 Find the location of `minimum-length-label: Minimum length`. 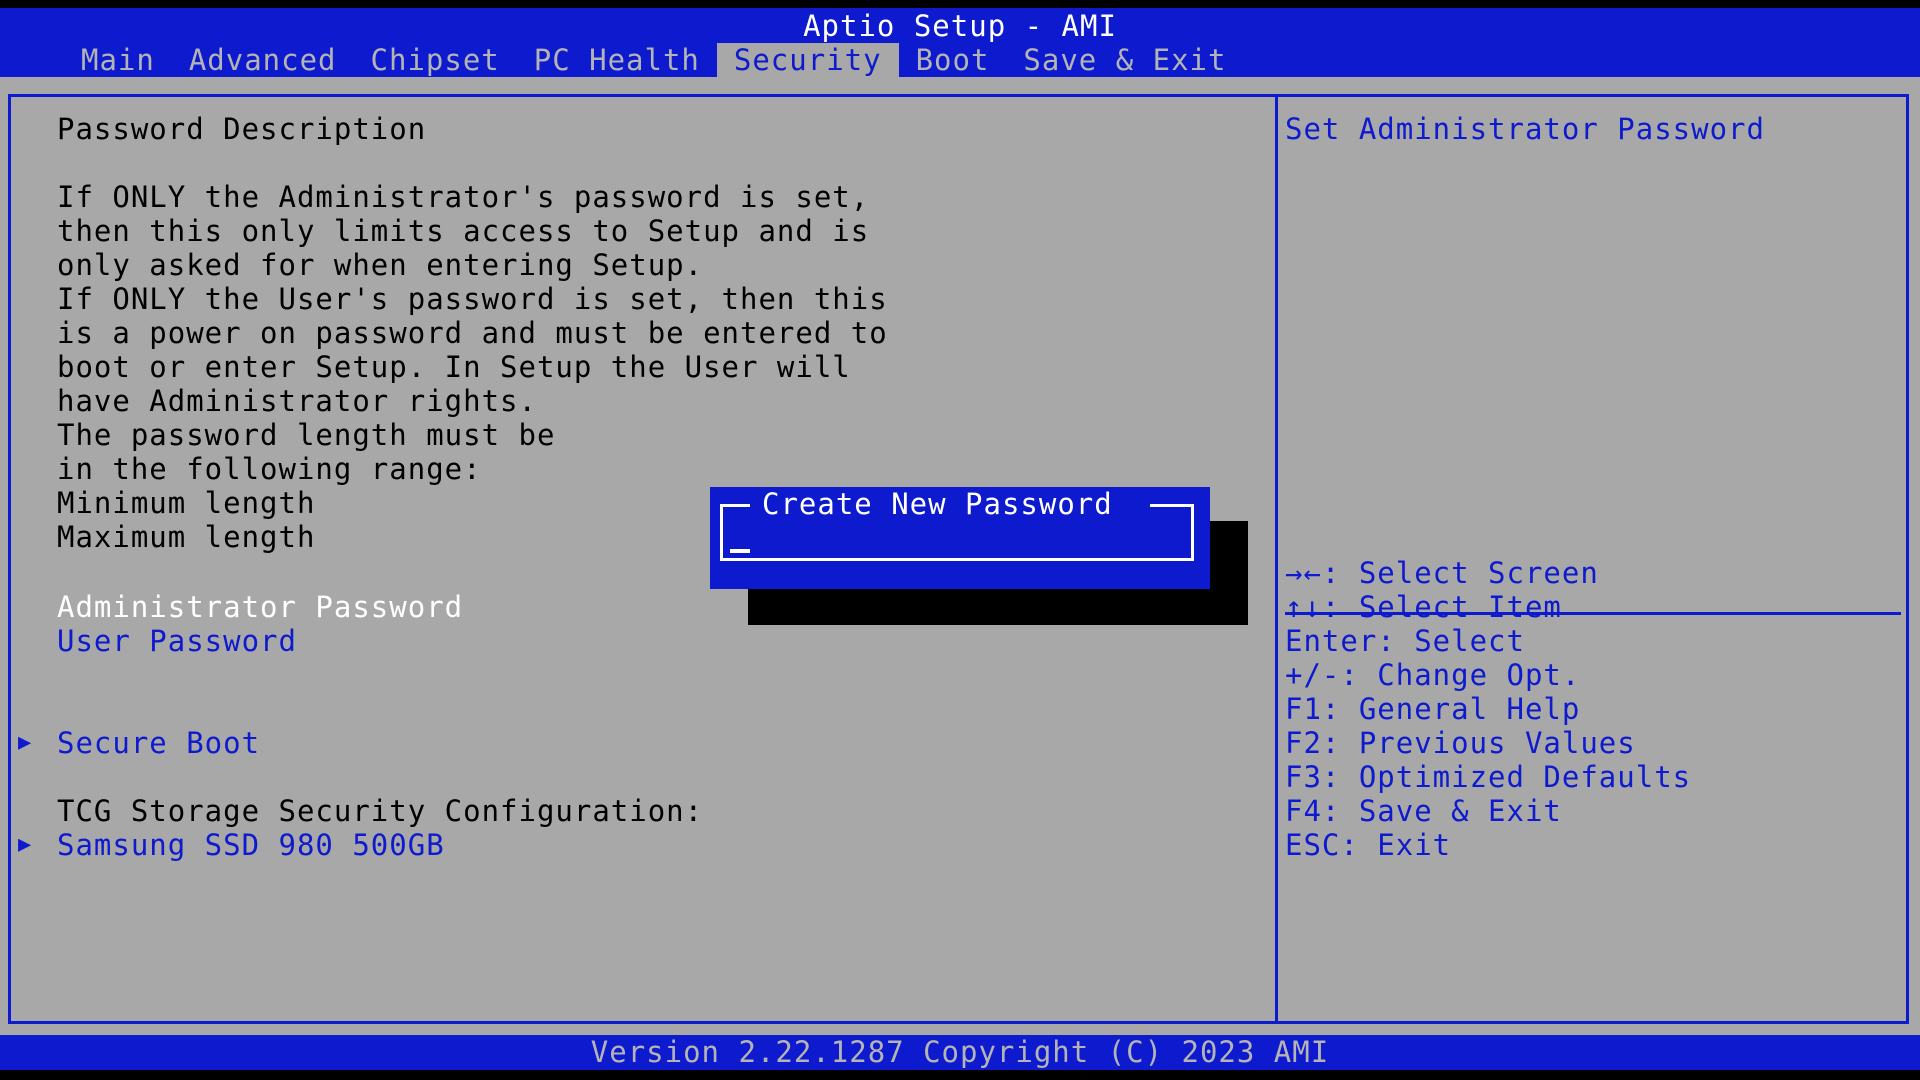

minimum-length-label: Minimum length is located at coordinates (186, 503).